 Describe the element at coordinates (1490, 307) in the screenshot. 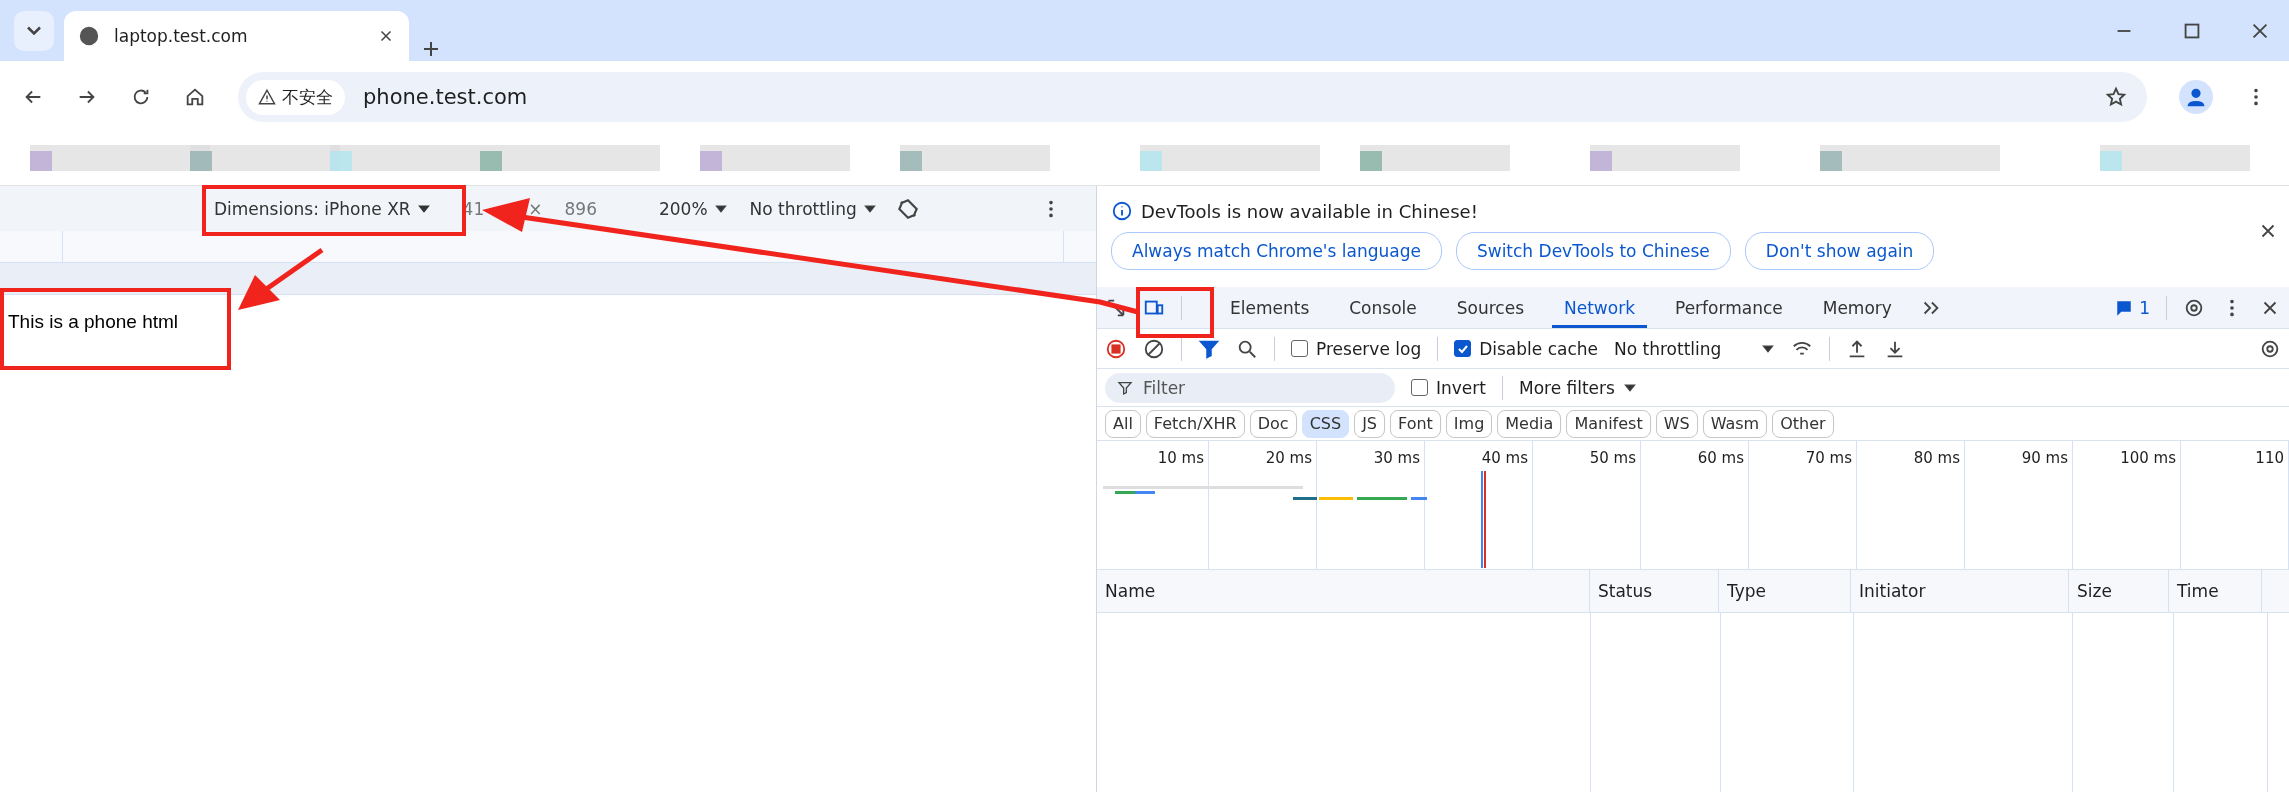

I see `panel-tab: Sources` at that location.